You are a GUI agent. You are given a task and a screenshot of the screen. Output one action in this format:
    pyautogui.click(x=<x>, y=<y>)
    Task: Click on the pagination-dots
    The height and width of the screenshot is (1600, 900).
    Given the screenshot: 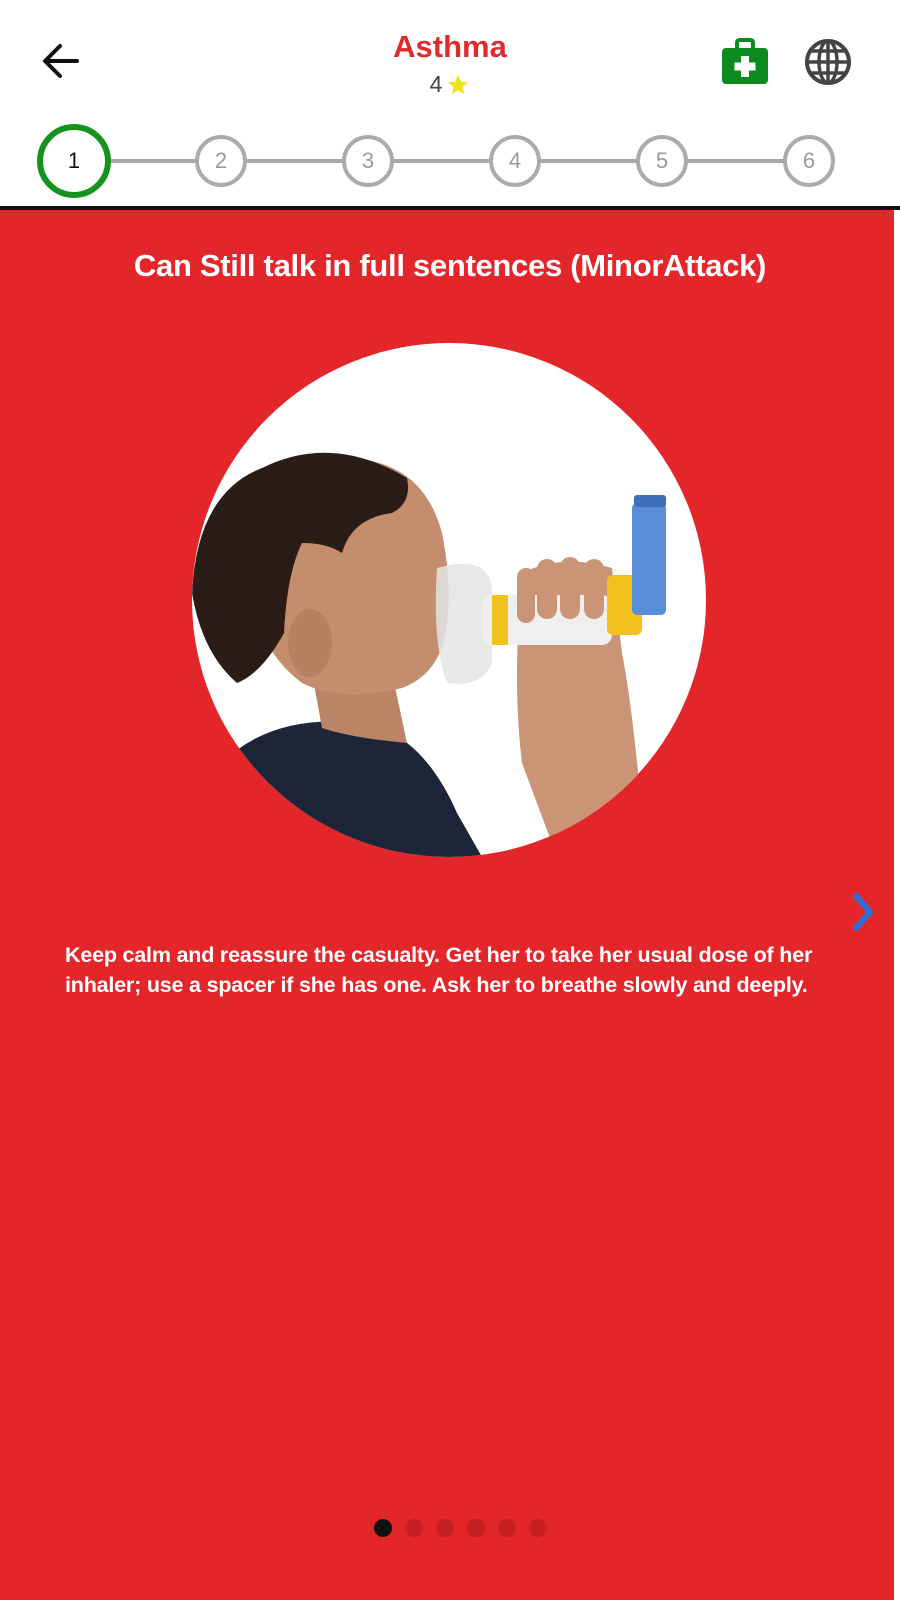 What is the action you would take?
    pyautogui.click(x=450, y=1529)
    